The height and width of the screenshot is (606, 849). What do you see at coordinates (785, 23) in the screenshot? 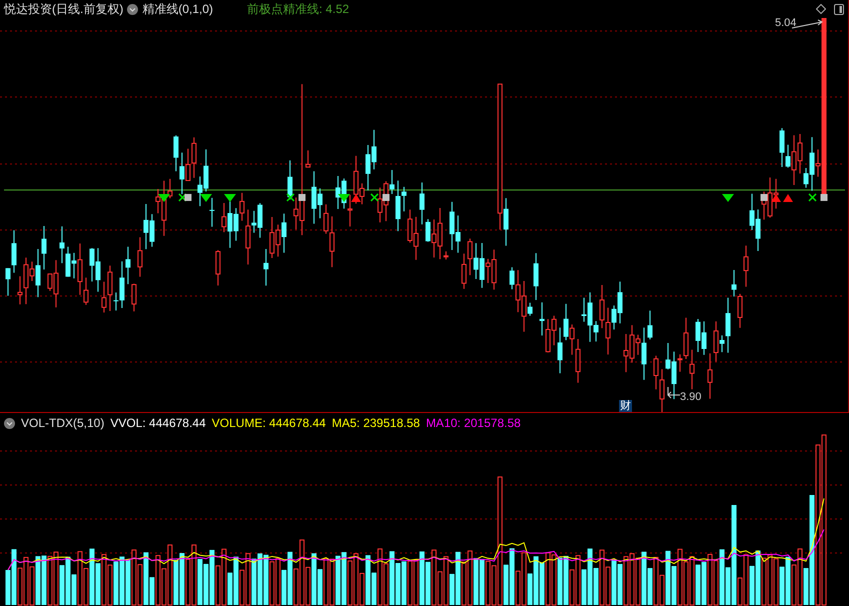
I see `high-price-label: 5.04` at bounding box center [785, 23].